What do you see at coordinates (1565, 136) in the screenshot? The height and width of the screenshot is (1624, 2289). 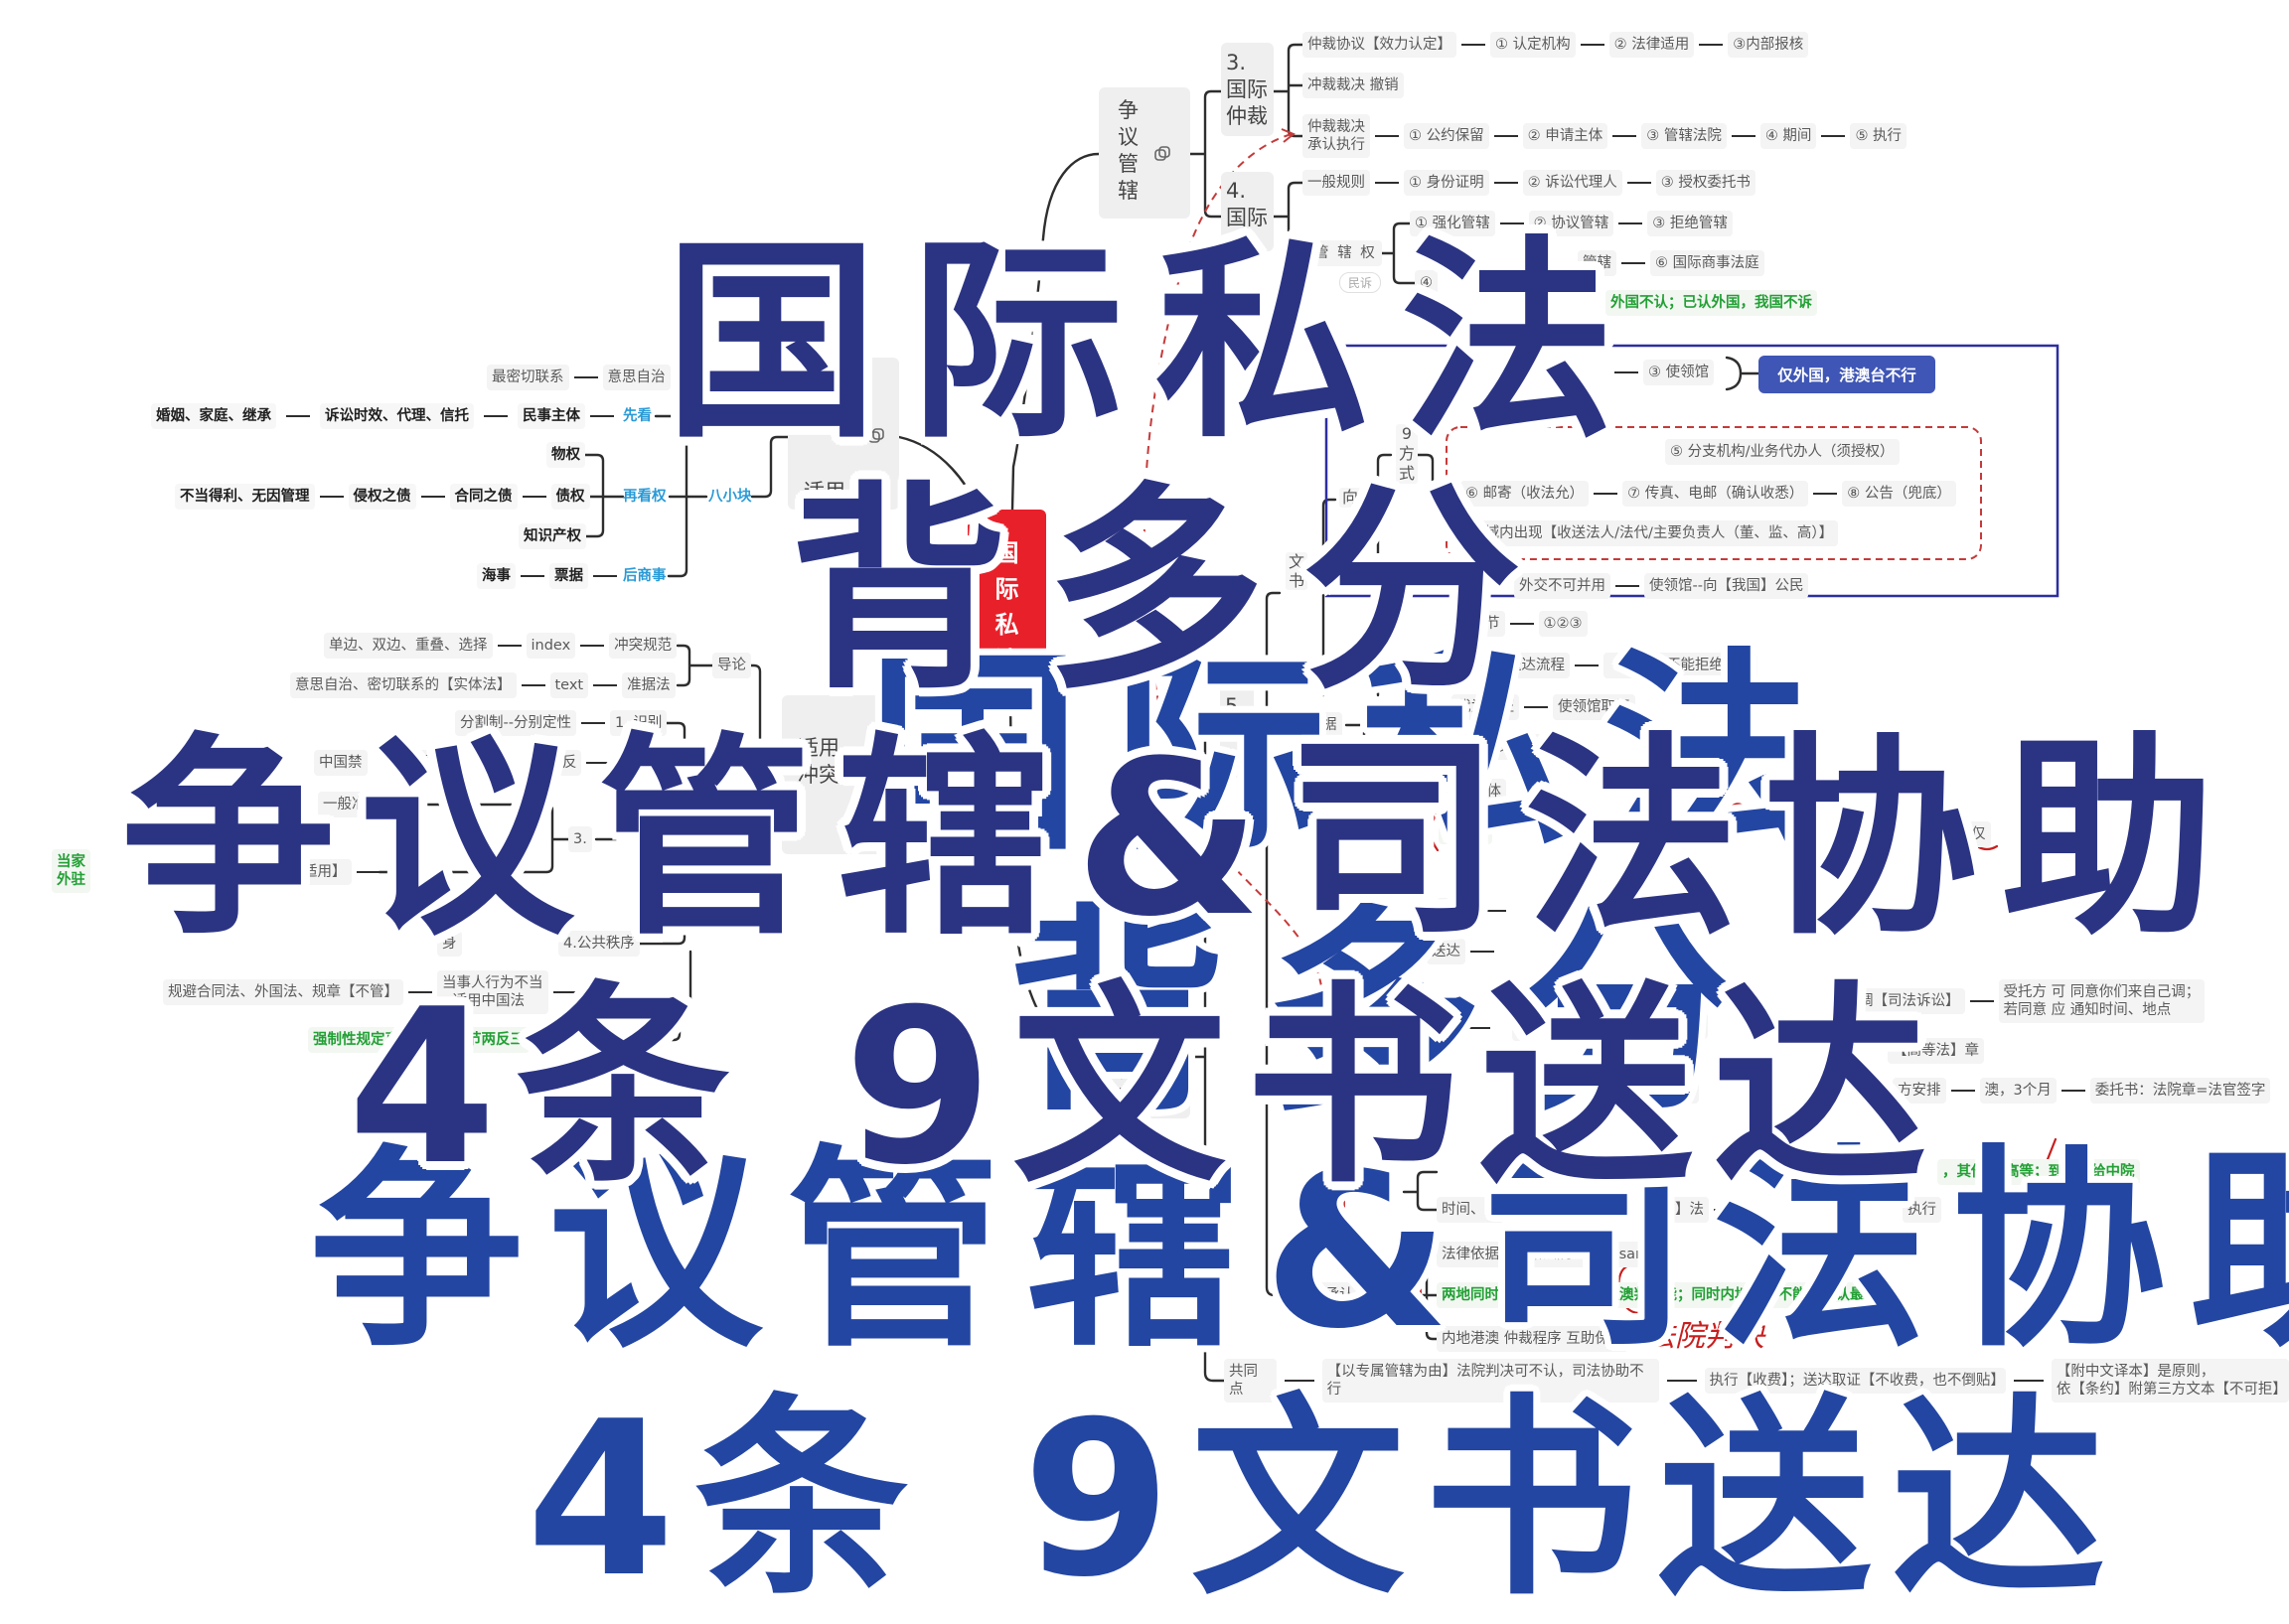 I see `mindmap-node: ② 申请主体` at bounding box center [1565, 136].